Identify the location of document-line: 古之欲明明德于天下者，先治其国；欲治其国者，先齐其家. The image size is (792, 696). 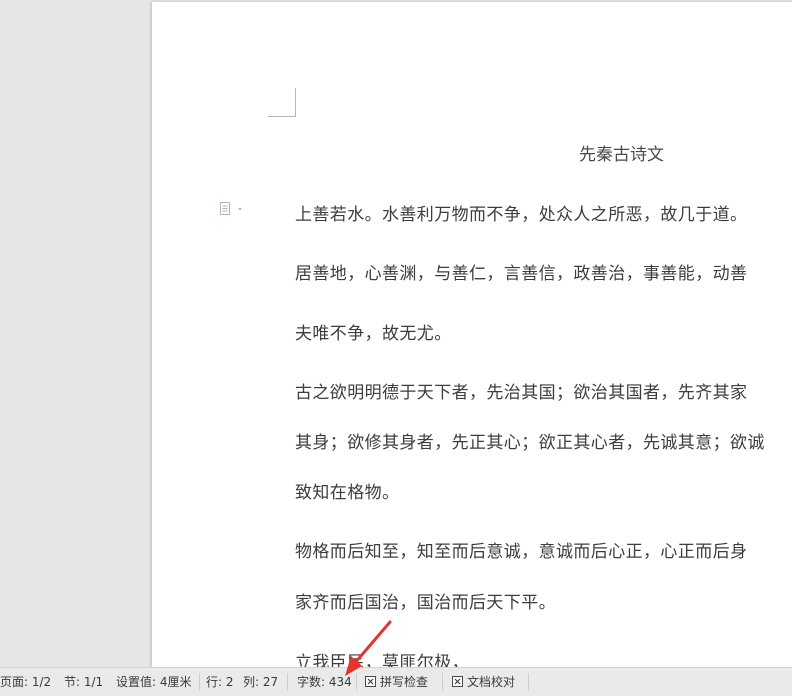
(521, 390).